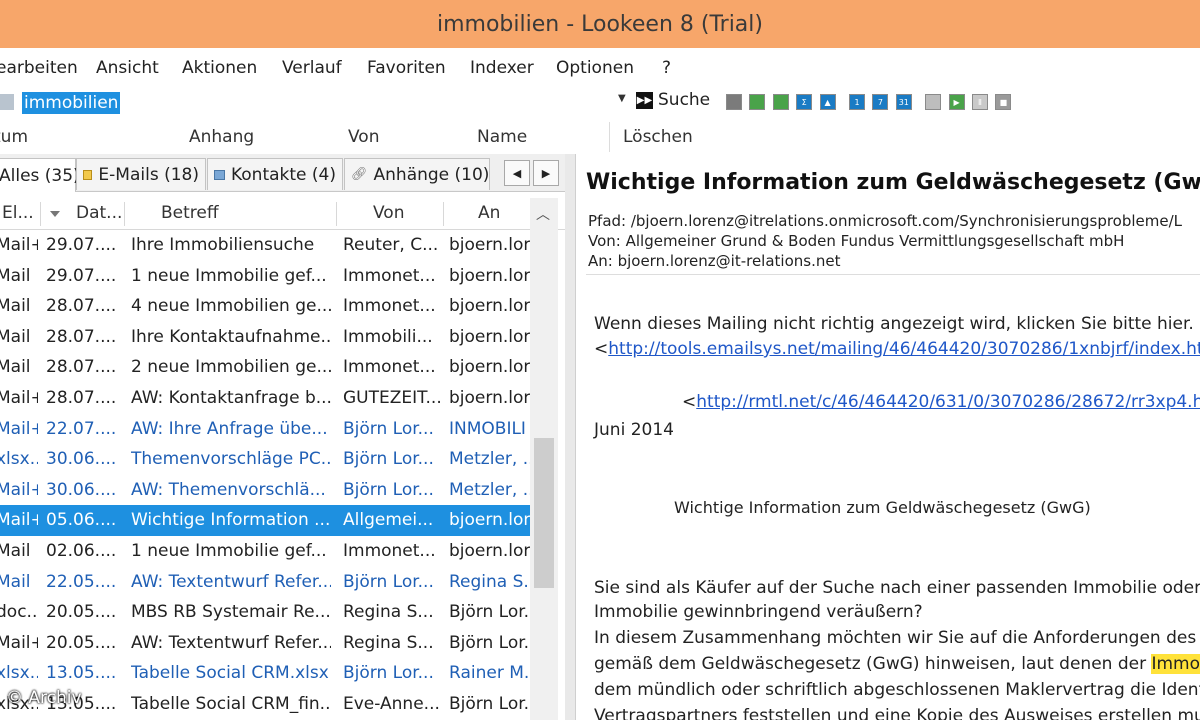 The height and width of the screenshot is (720, 1200). What do you see at coordinates (364, 137) in the screenshot?
I see `field-von: Von` at bounding box center [364, 137].